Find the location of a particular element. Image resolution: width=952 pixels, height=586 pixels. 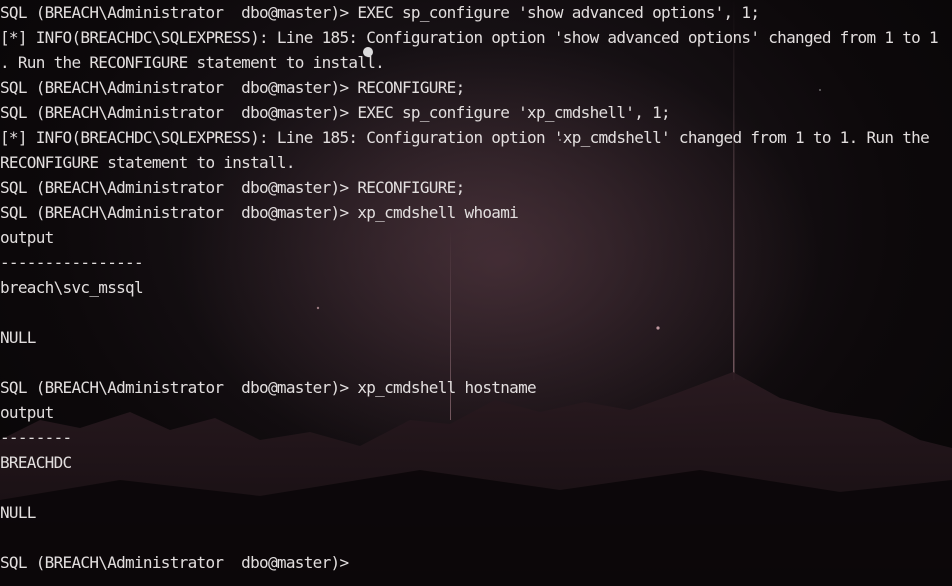

terminal-line: breach\svc_mssql is located at coordinates (72, 287).